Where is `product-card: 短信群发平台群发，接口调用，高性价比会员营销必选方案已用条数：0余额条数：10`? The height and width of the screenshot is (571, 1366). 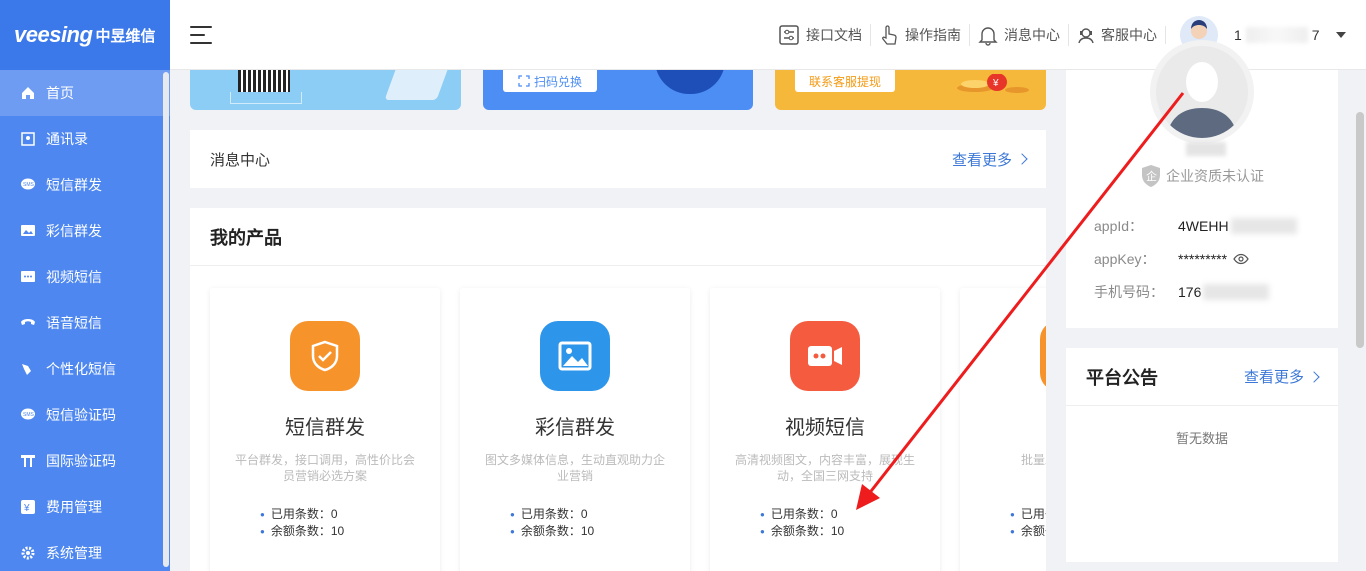
product-card: 短信群发平台群发，接口调用，高性价比会员营销必选方案已用条数：0余额条数：10 is located at coordinates (325, 429).